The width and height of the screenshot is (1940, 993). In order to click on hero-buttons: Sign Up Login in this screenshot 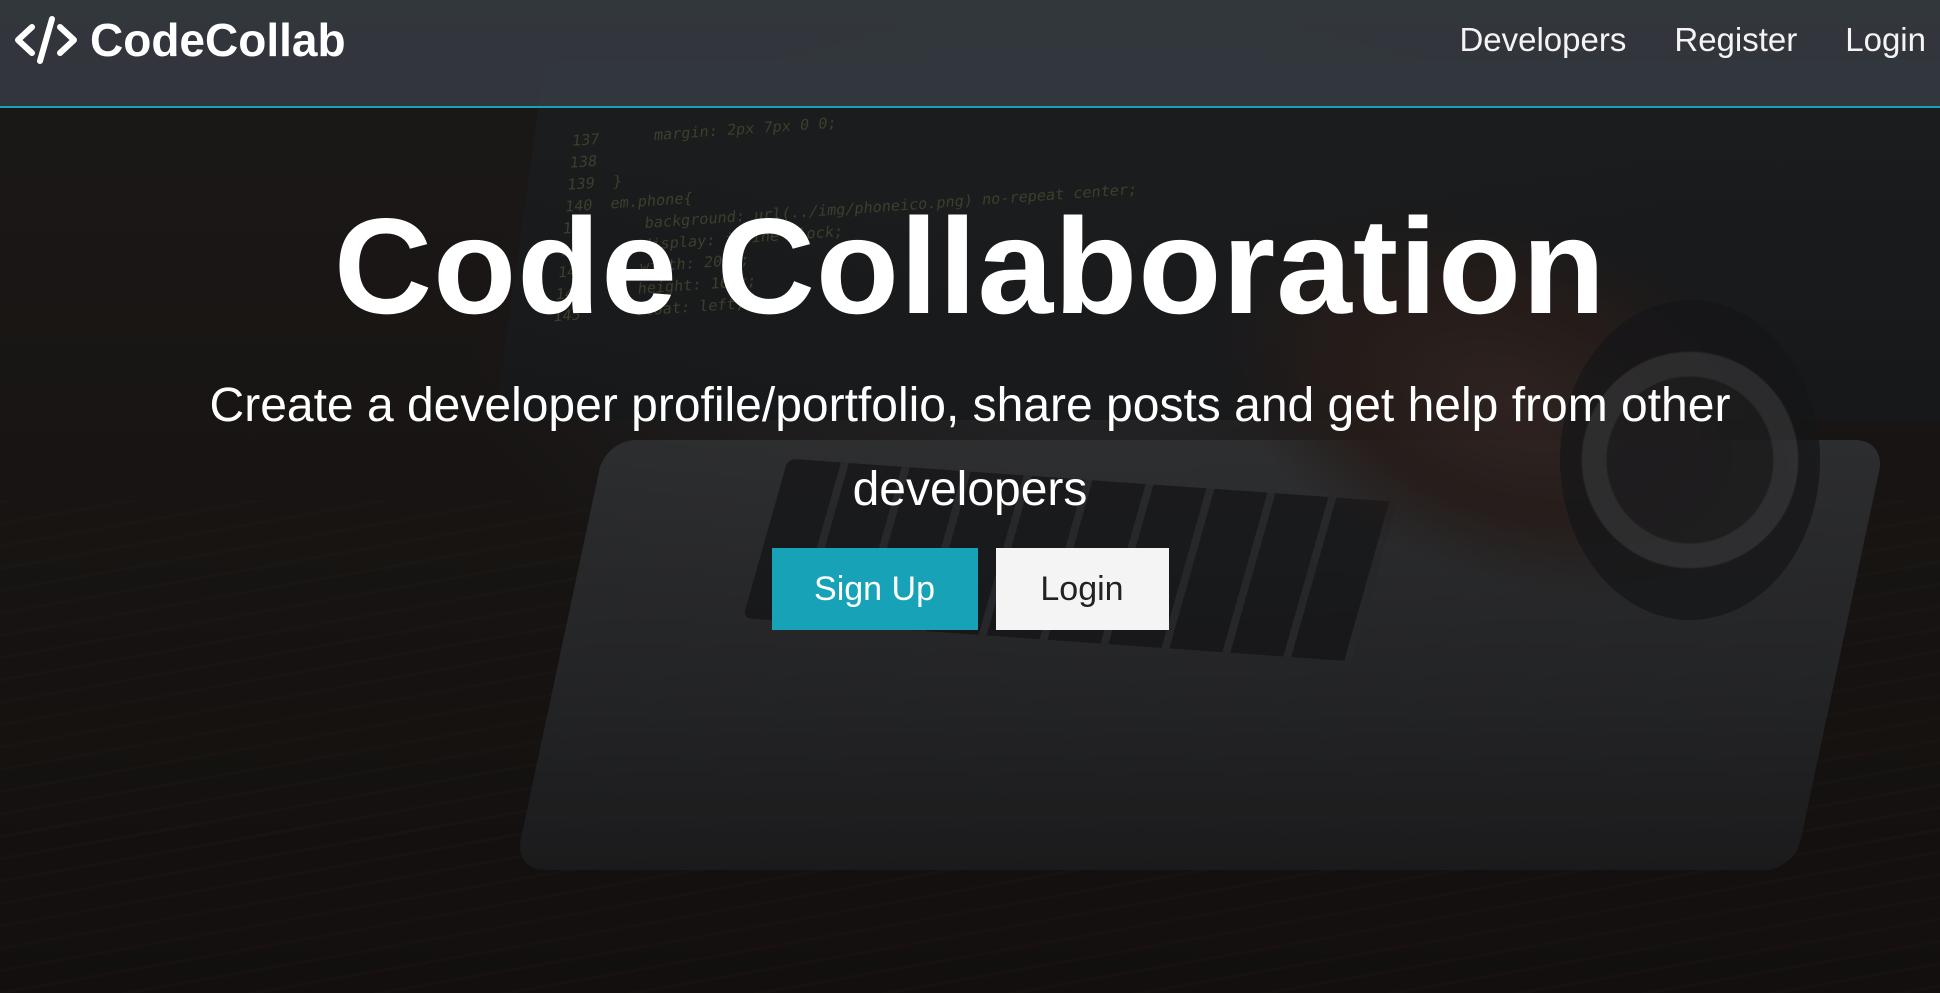, I will do `click(970, 589)`.